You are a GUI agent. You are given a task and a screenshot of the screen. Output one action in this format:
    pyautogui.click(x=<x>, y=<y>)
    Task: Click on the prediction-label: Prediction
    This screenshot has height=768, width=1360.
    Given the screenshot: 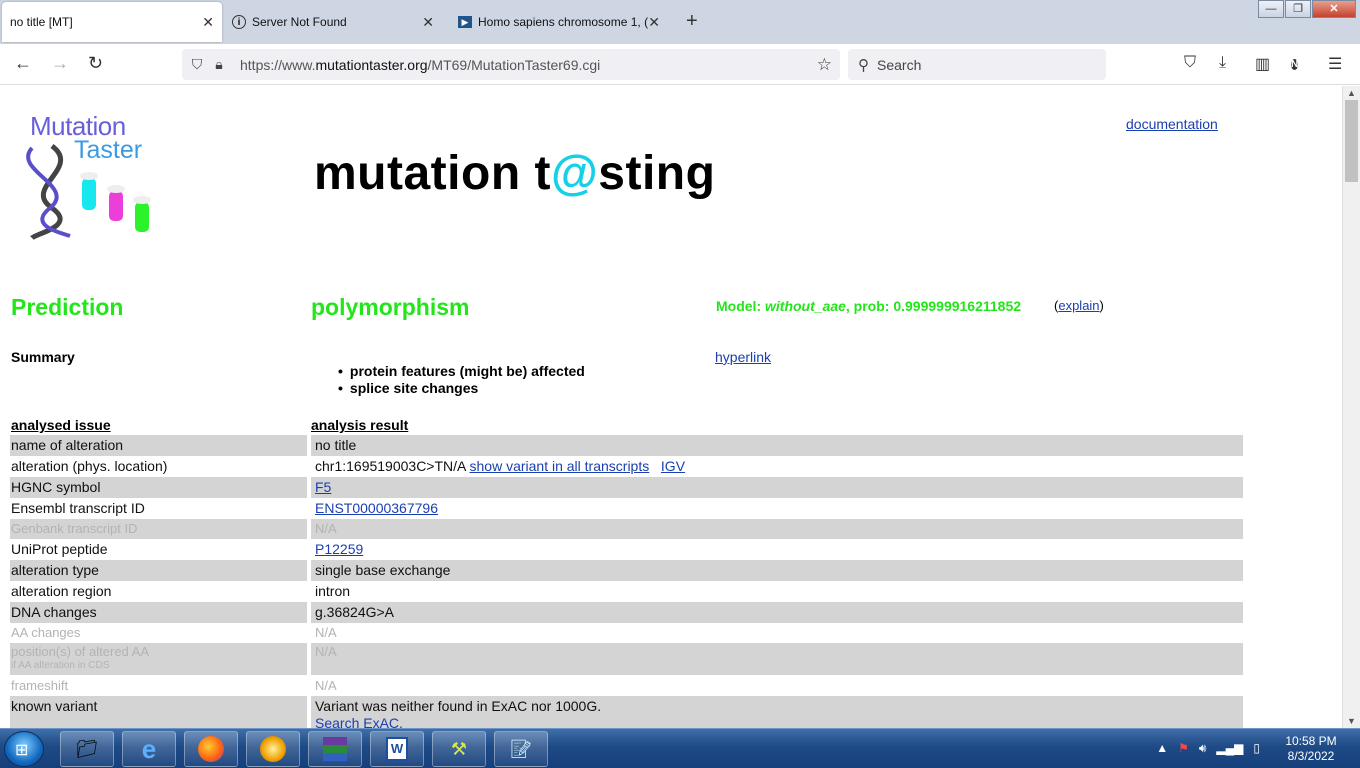 What is the action you would take?
    pyautogui.click(x=67, y=307)
    